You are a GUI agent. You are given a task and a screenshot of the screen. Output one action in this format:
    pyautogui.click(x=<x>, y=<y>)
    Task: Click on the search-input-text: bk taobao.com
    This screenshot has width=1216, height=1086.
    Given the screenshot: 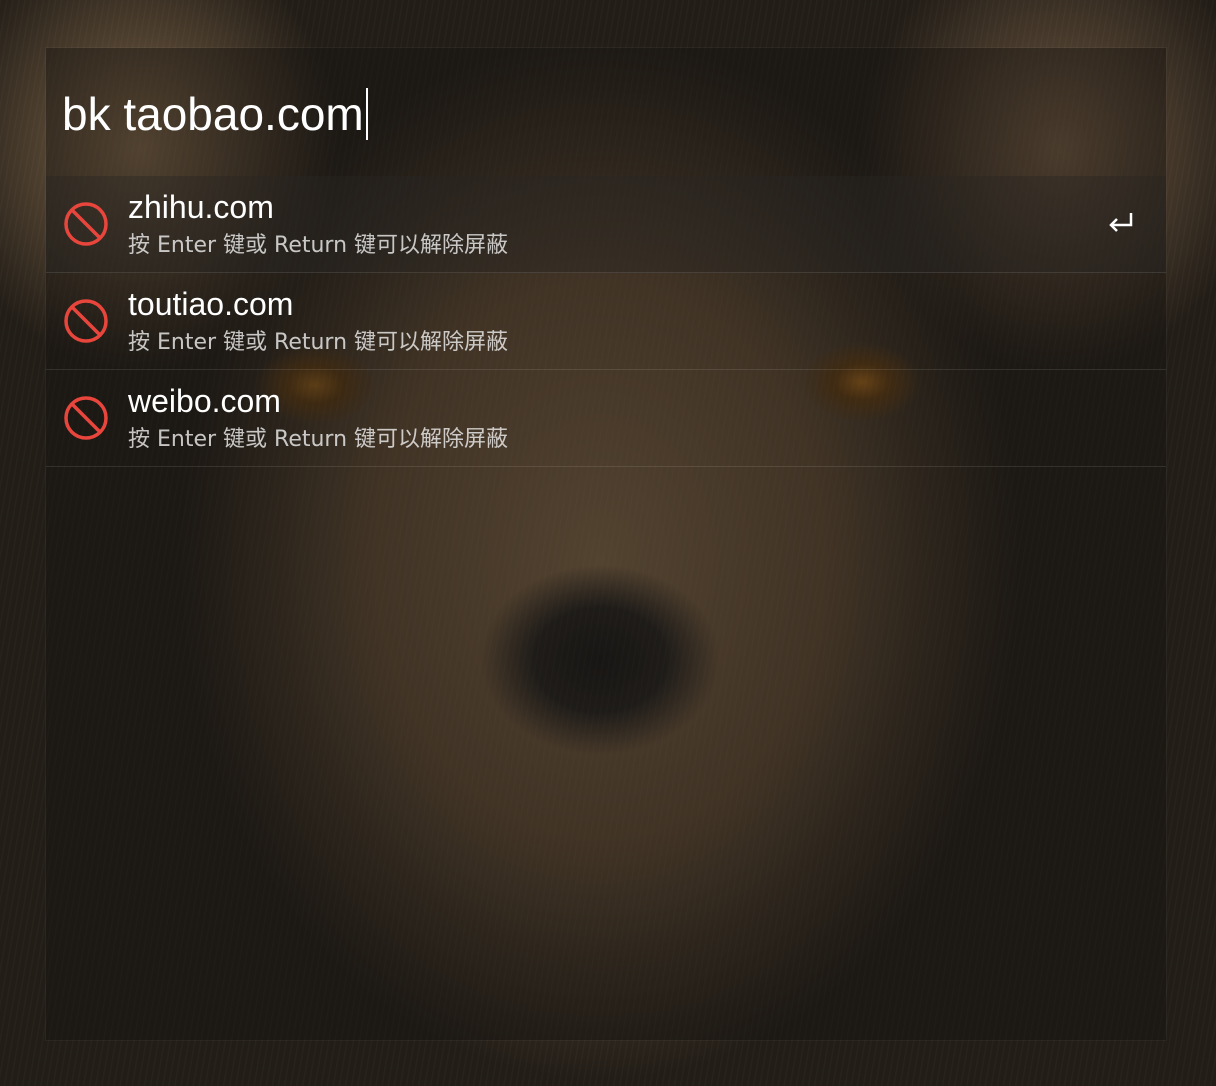 What is the action you would take?
    pyautogui.click(x=213, y=114)
    